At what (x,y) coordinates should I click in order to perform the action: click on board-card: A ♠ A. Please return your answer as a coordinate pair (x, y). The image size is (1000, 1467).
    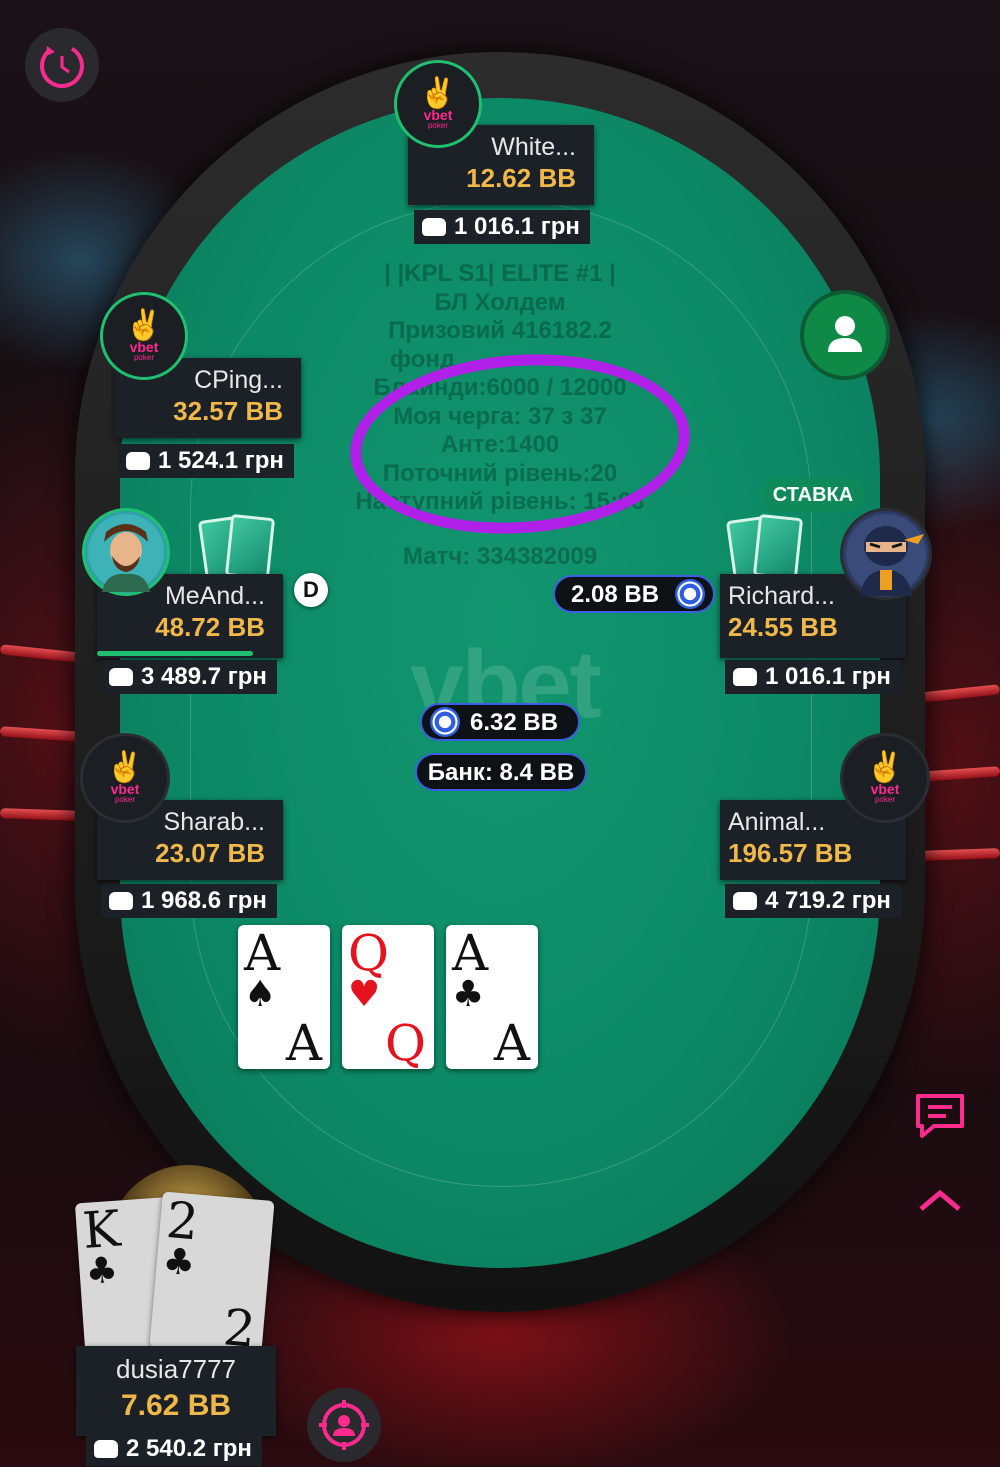
    Looking at the image, I should click on (284, 997).